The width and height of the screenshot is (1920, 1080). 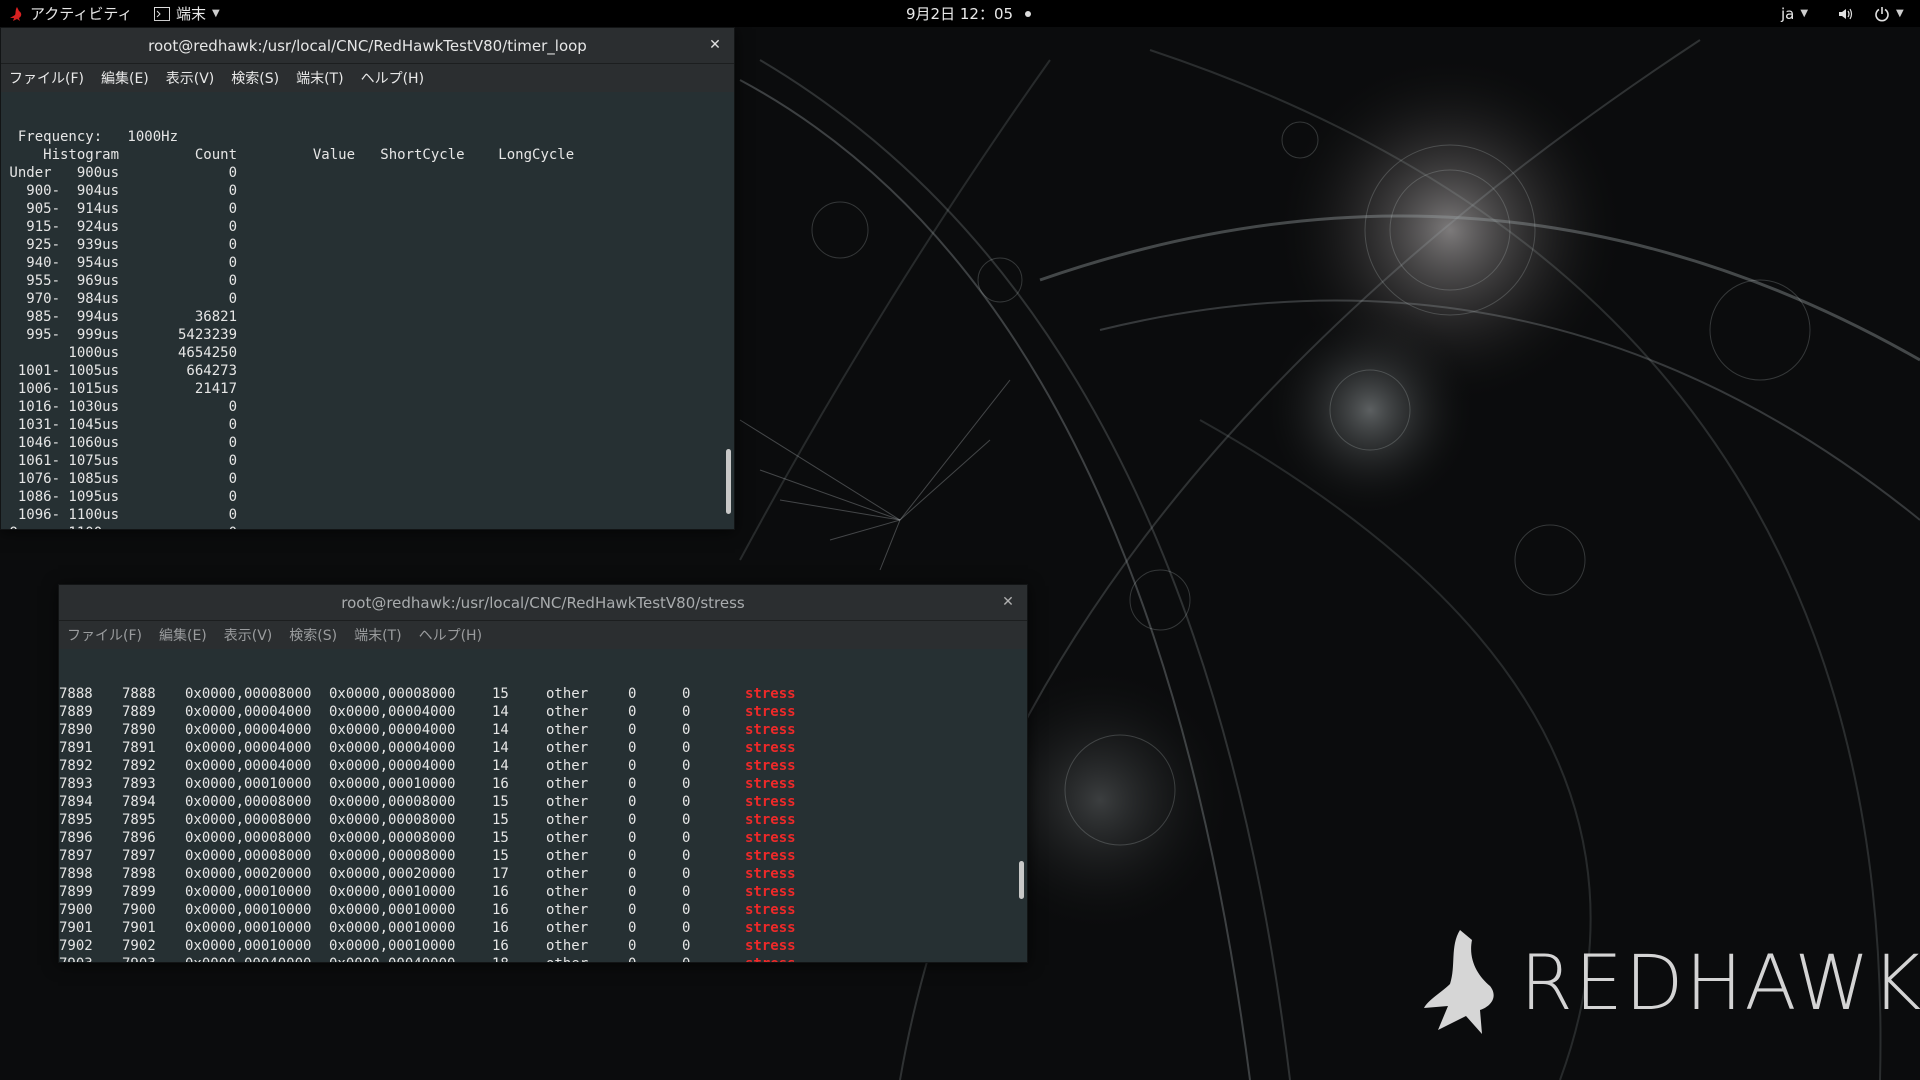 I want to click on terminal-line: 955- 969us 0, so click(x=119, y=281).